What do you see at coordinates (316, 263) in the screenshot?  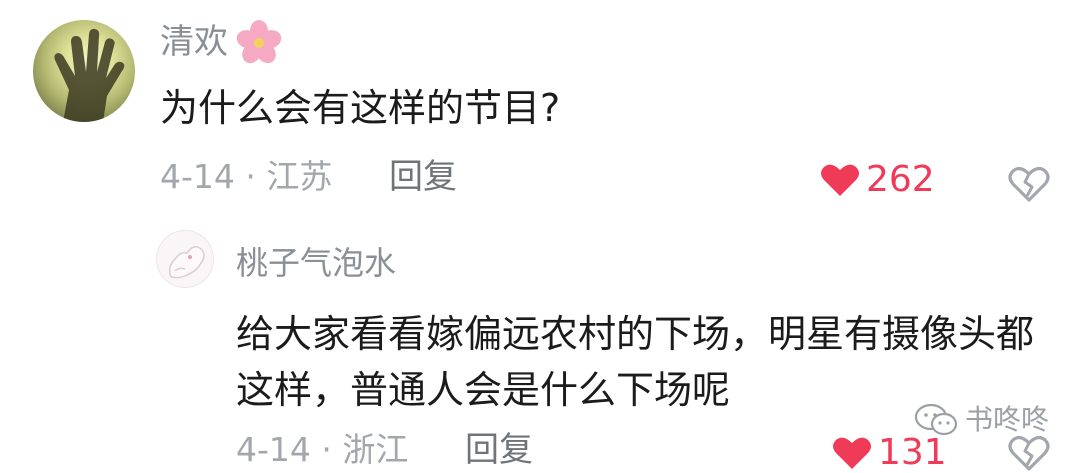 I see `reply-username: 桃子气泡水` at bounding box center [316, 263].